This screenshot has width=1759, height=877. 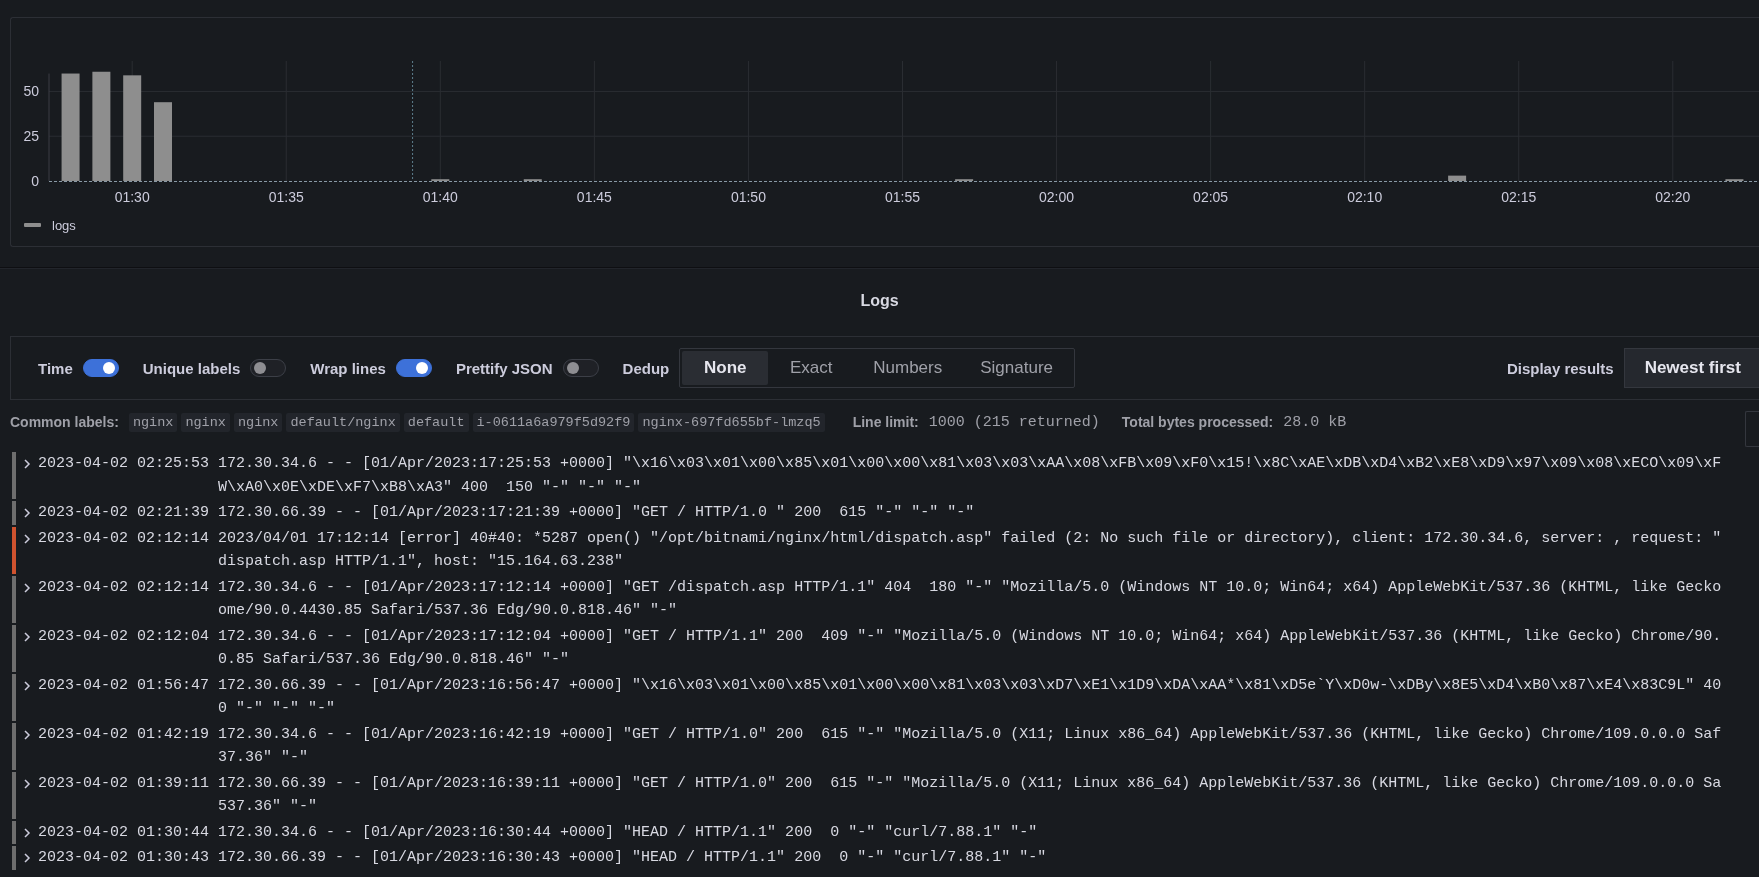 What do you see at coordinates (124, 783) in the screenshot?
I see `log-timestamp: 2023-04-02 01:39:11` at bounding box center [124, 783].